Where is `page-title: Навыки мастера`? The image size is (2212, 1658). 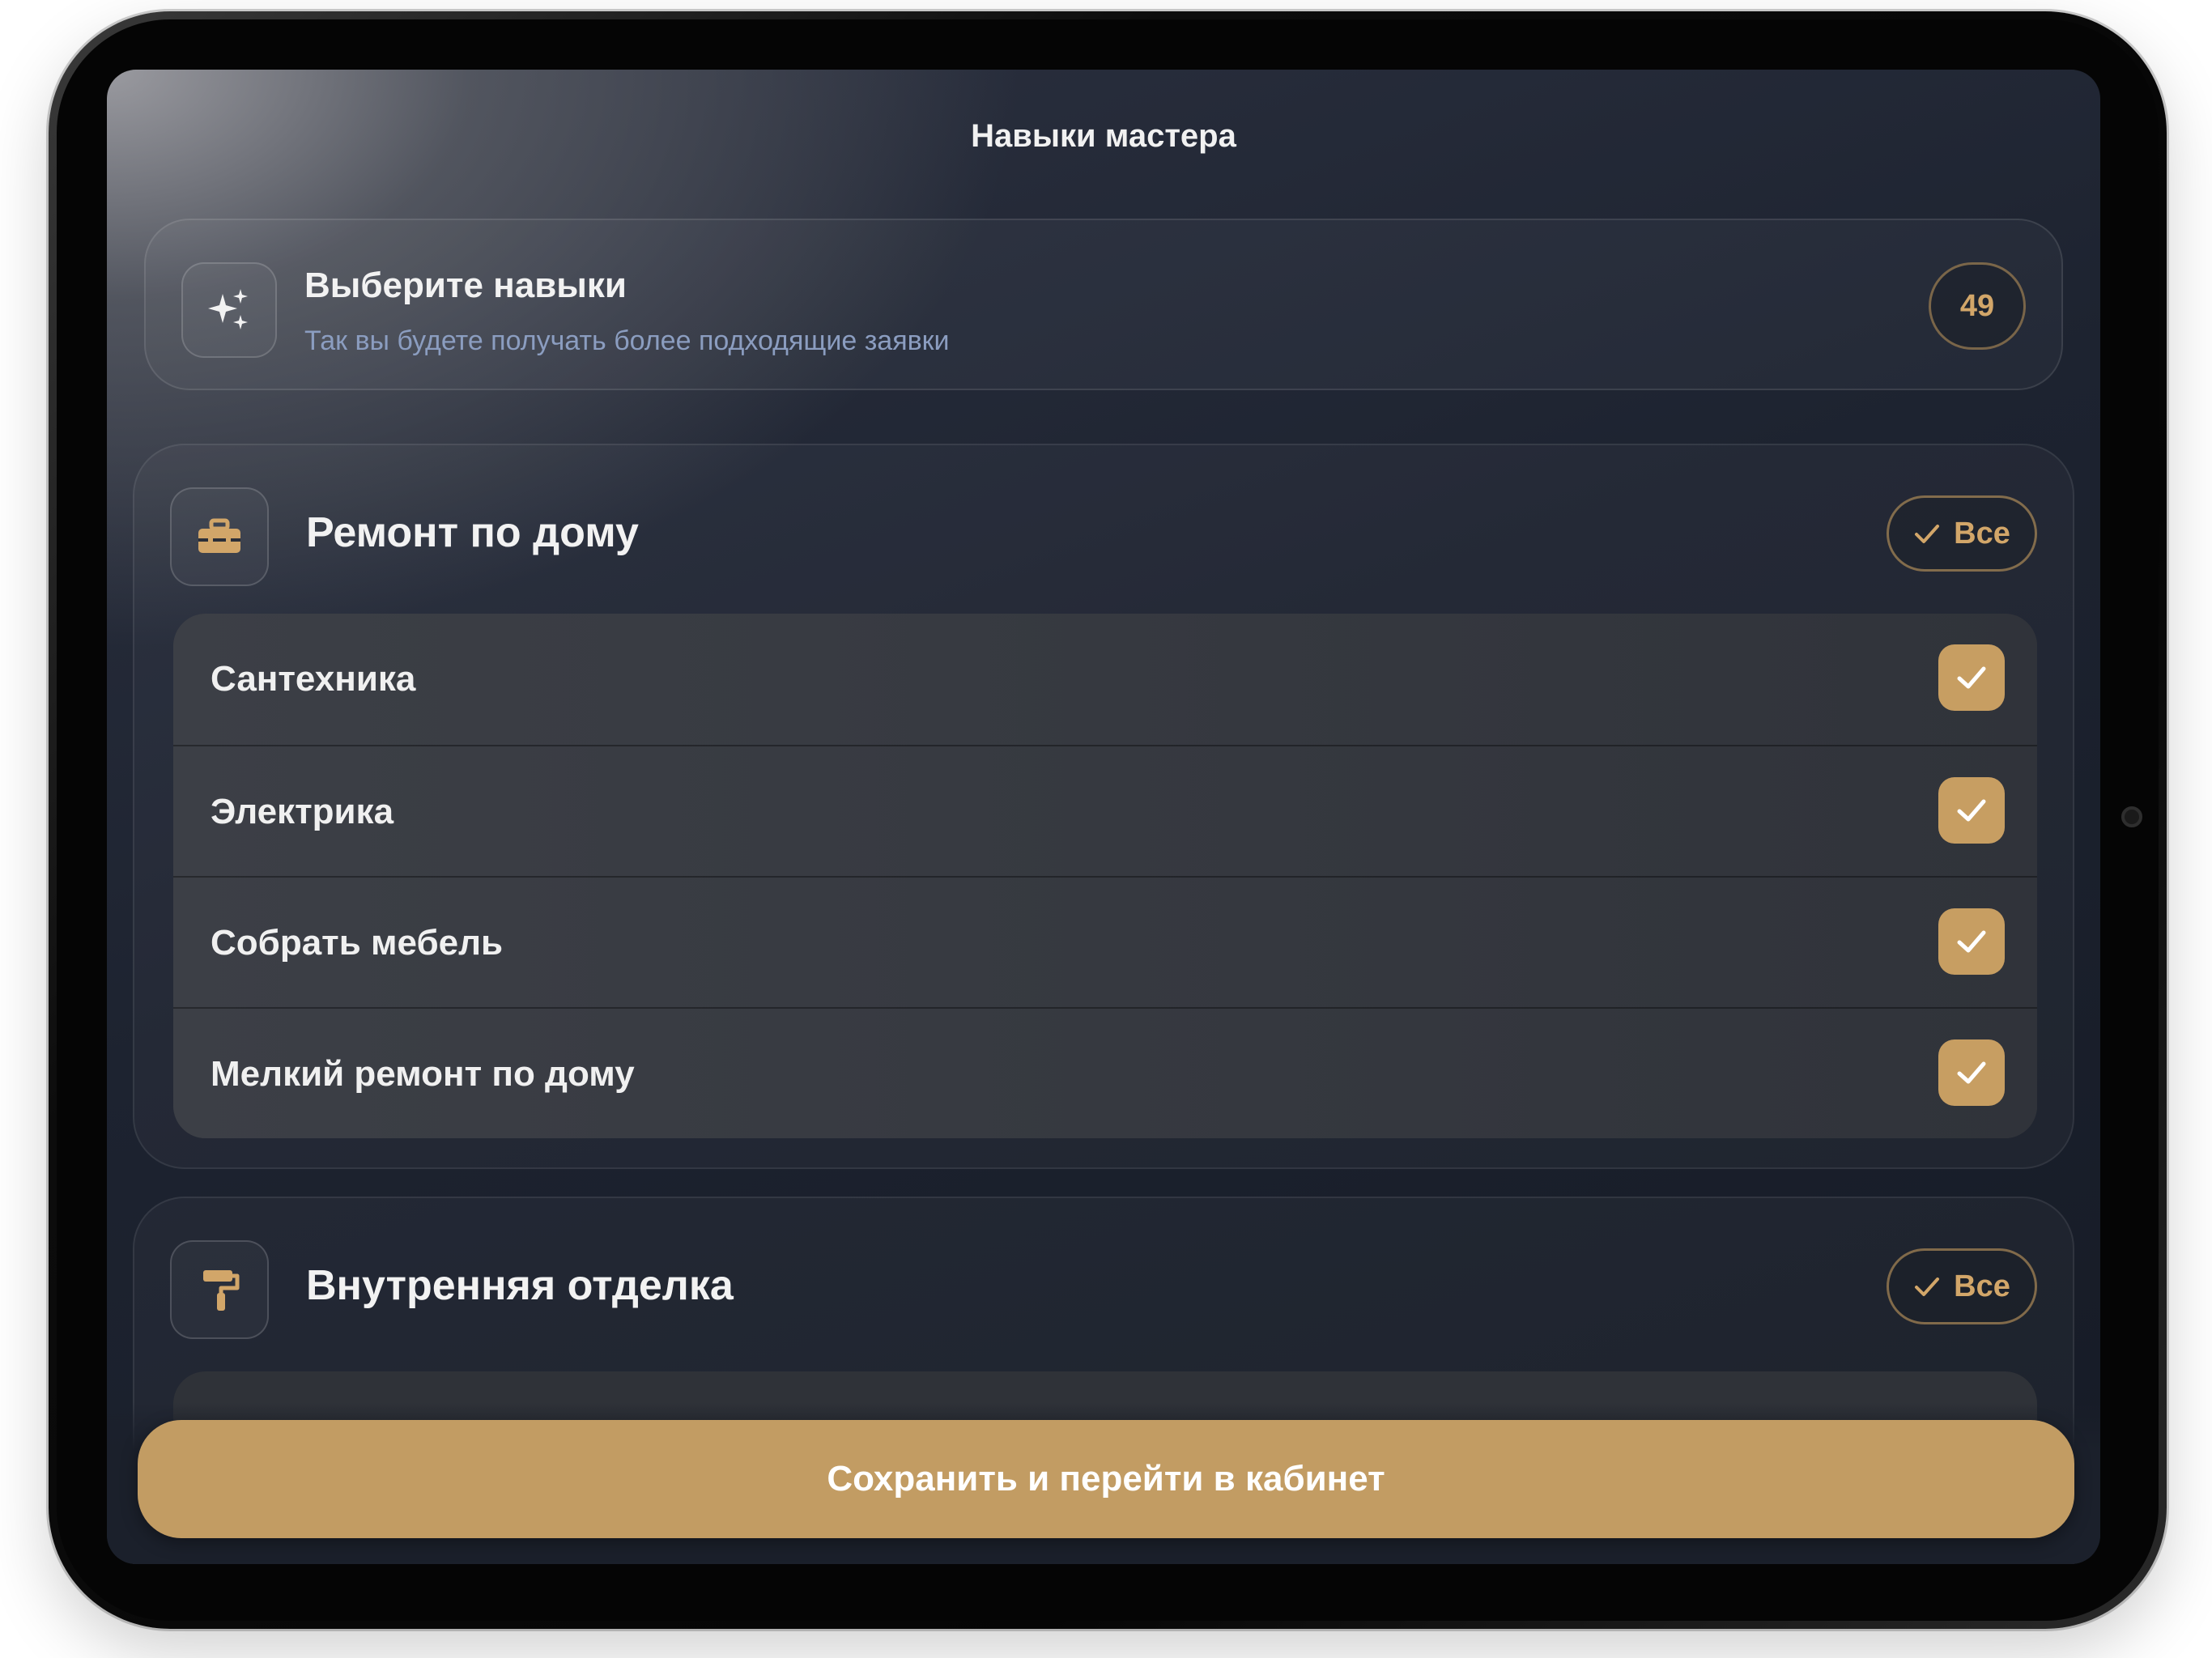 page-title: Навыки мастера is located at coordinates (1104, 136).